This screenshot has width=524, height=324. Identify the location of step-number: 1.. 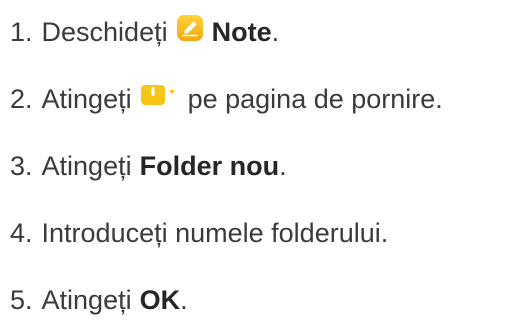
(21, 32).